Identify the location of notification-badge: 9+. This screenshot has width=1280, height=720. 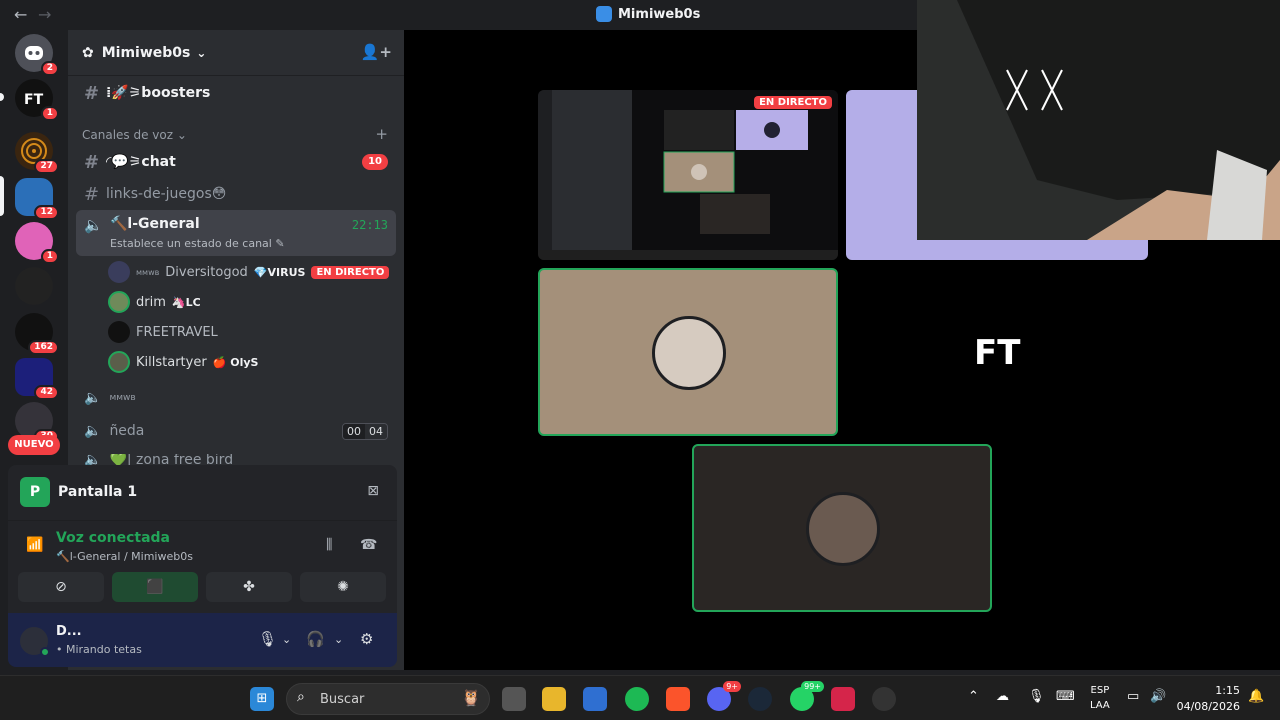
(732, 686).